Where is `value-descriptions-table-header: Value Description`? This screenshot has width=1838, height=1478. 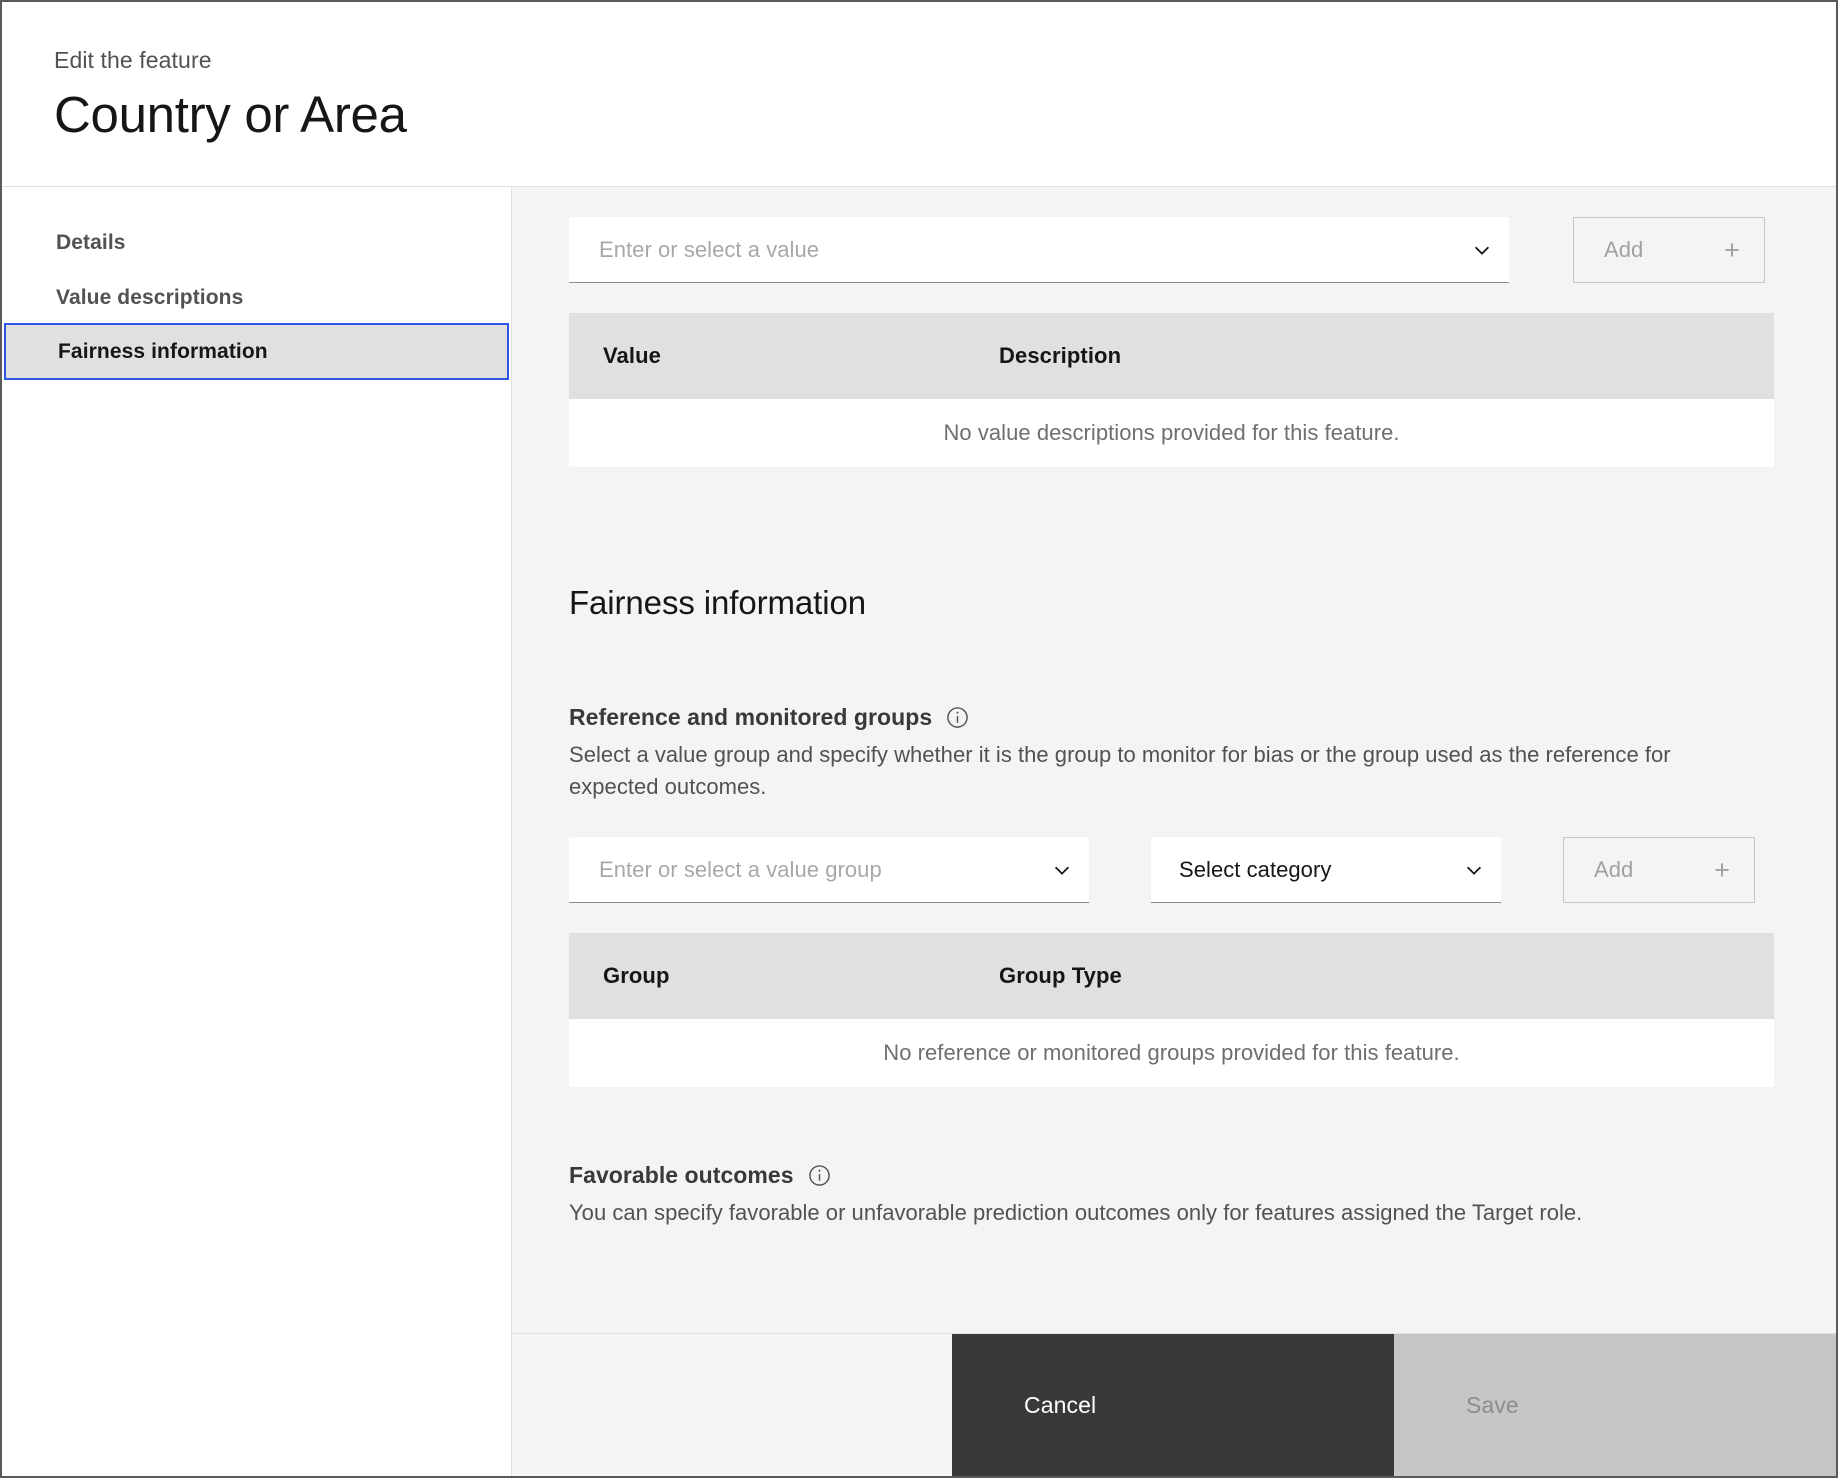
value-descriptions-table-header: Value Description is located at coordinates (1171, 356).